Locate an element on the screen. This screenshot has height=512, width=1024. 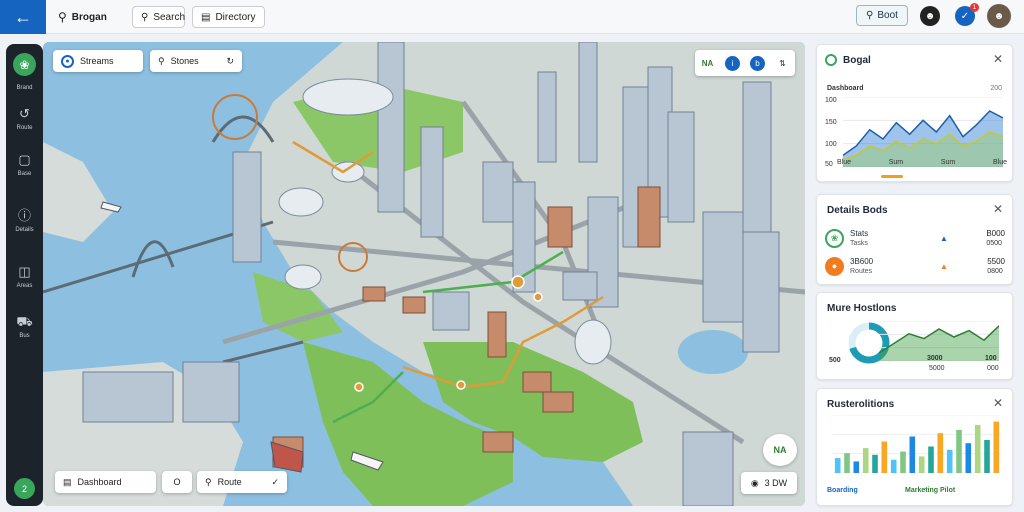
notifications-button: ✓ 1 is located at coordinates (967, 14).